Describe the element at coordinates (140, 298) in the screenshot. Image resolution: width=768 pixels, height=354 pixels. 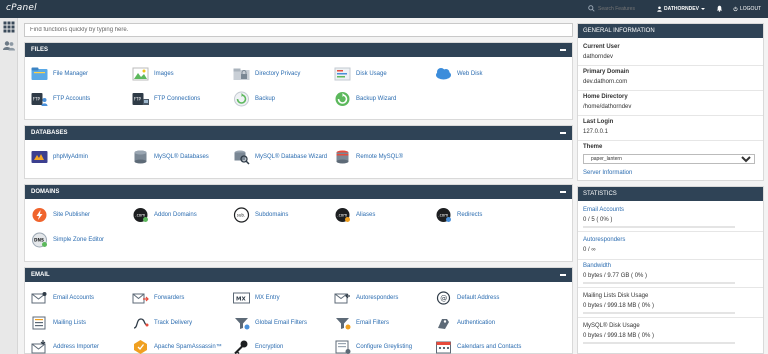
I see `forwarders-icon` at that location.